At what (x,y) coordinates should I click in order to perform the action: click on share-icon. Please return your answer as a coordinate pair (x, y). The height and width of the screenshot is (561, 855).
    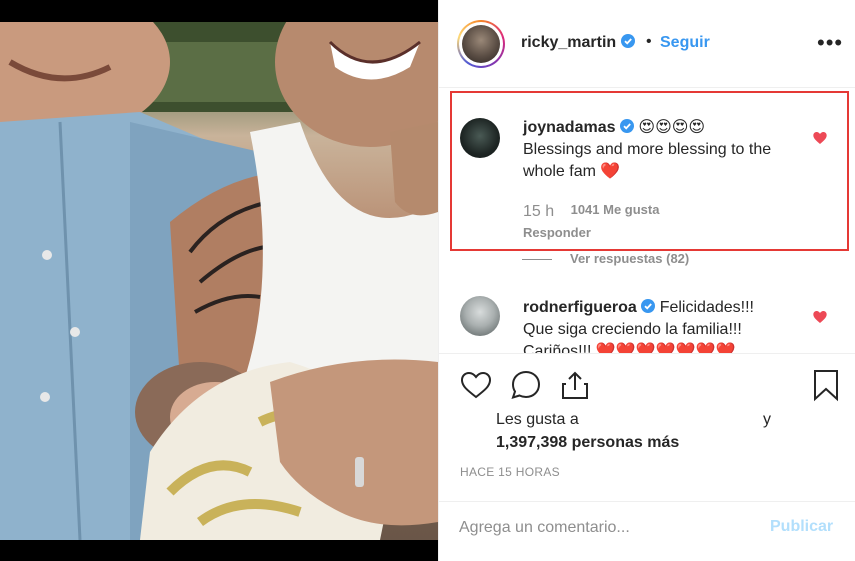
    Looking at the image, I should click on (575, 385).